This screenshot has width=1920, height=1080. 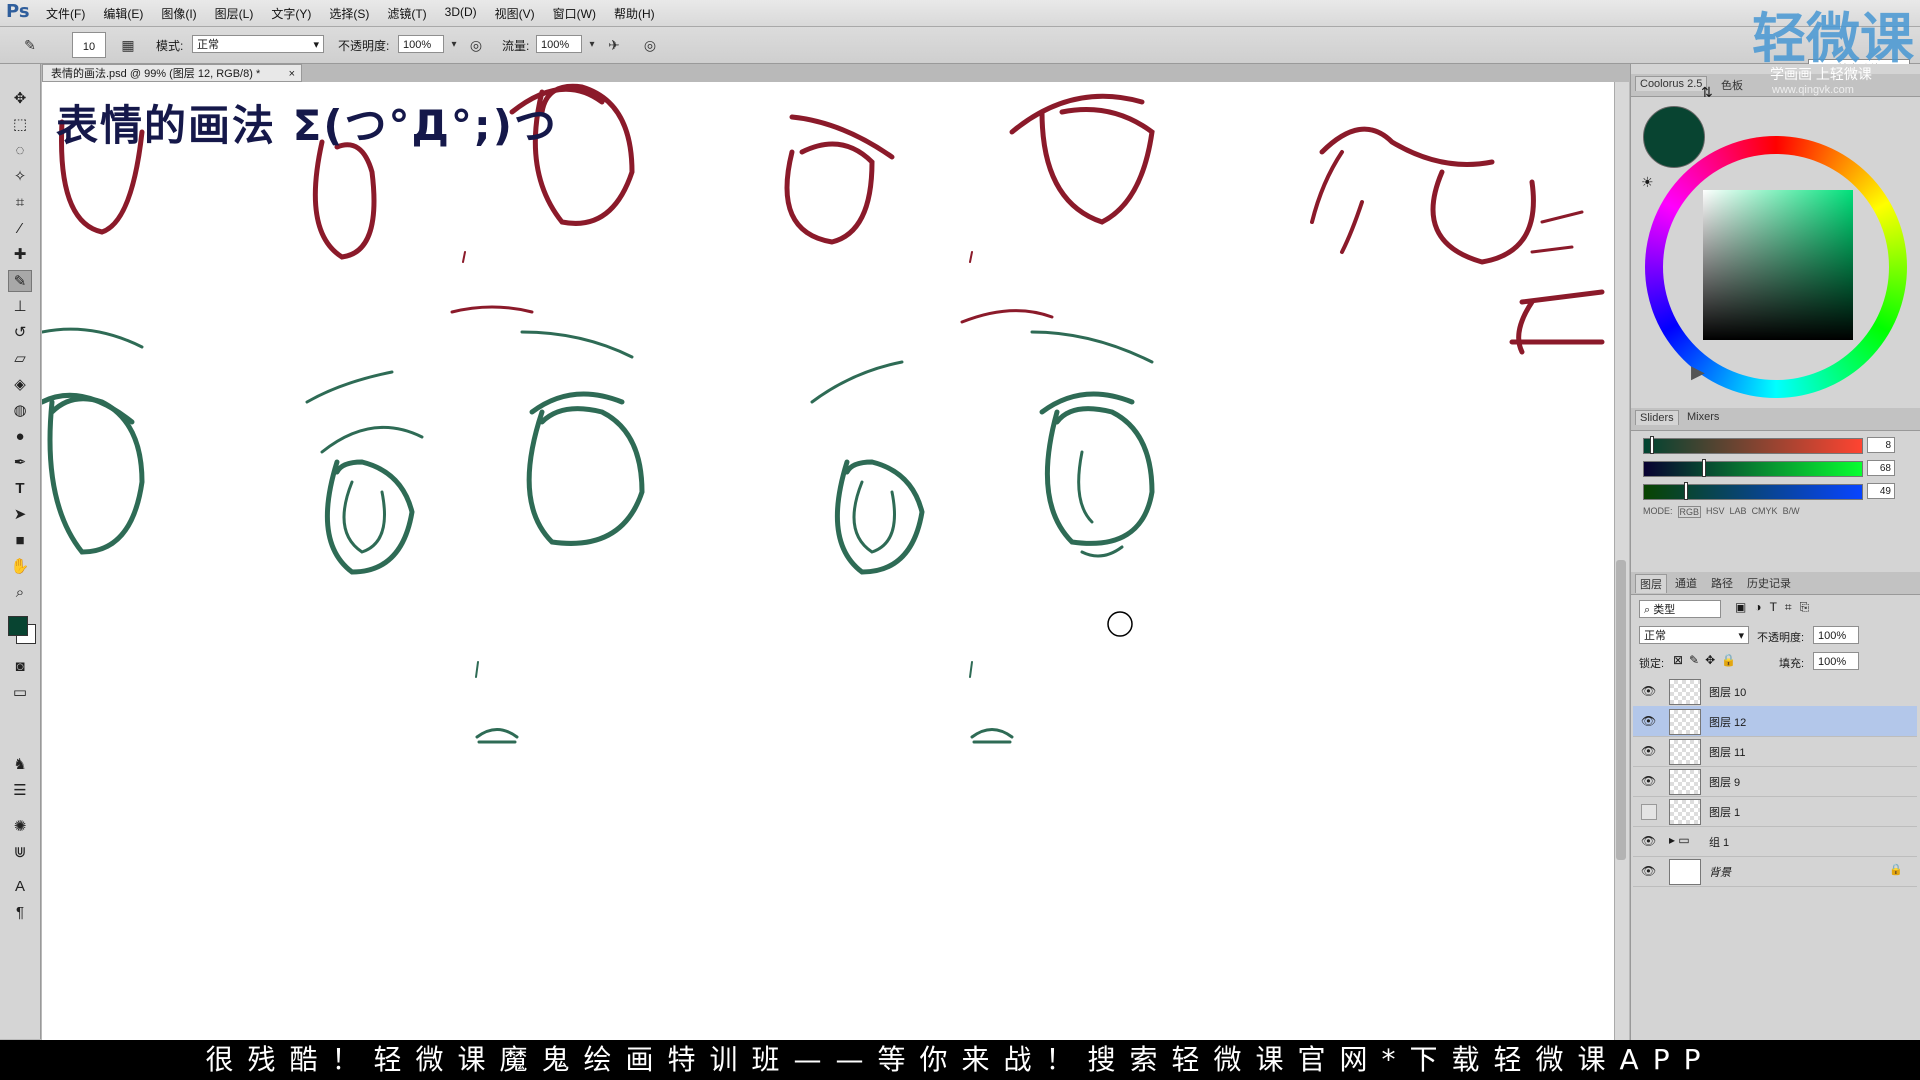 What do you see at coordinates (592, 45) in the screenshot?
I see `flow-dropdown-icon: ▾` at bounding box center [592, 45].